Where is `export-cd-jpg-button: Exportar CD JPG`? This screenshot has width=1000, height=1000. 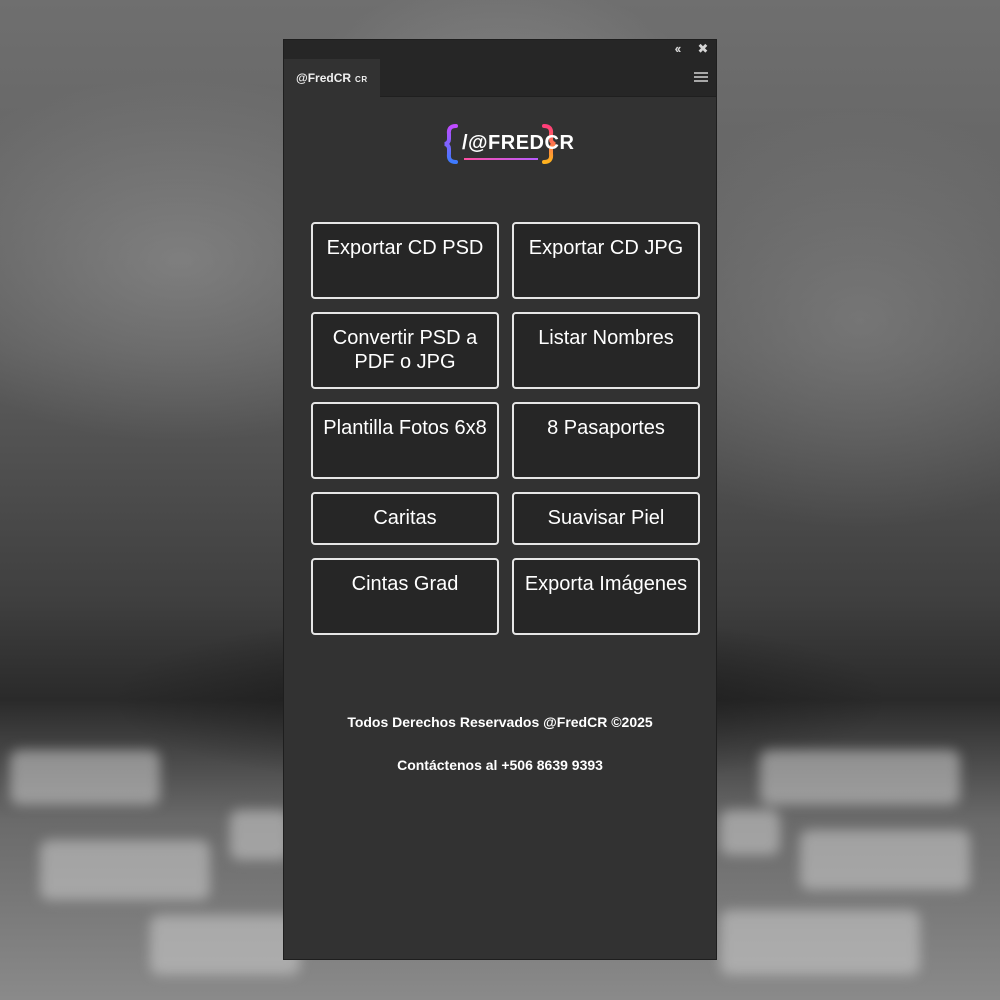
export-cd-jpg-button: Exportar CD JPG is located at coordinates (606, 260).